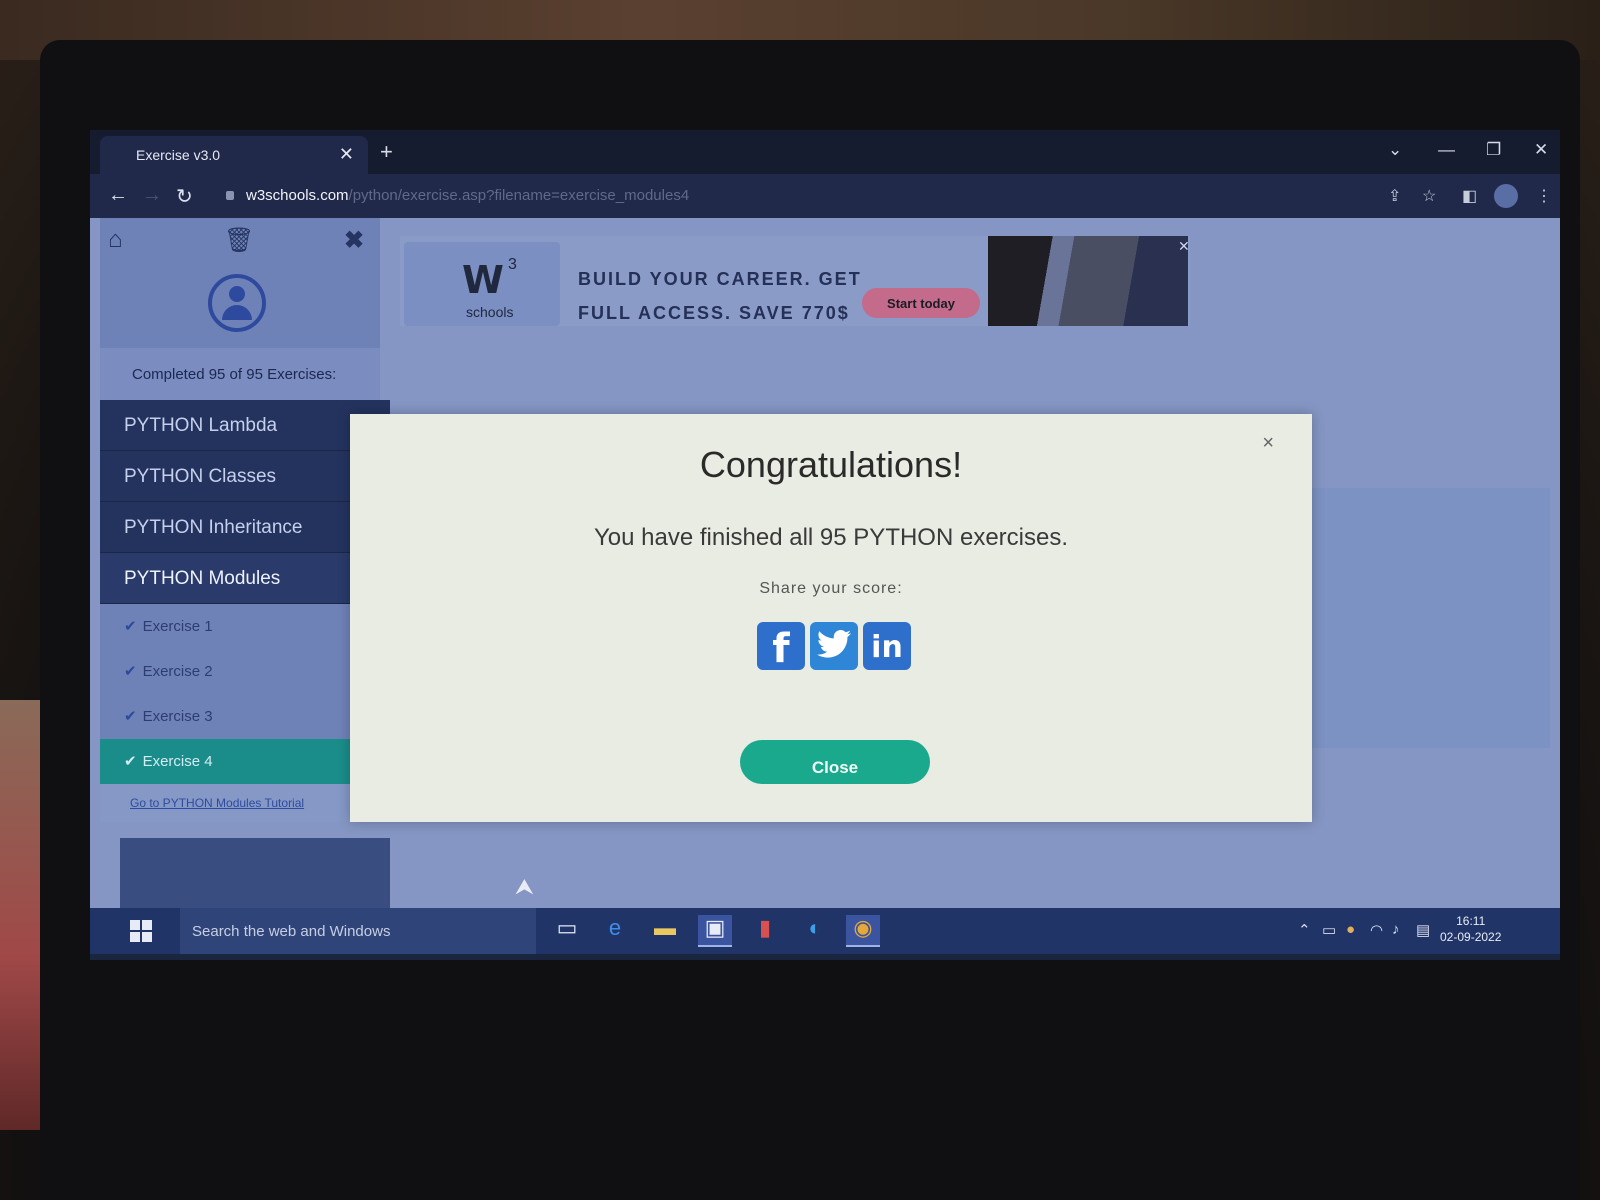 The image size is (1600, 1200). What do you see at coordinates (1506, 196) in the screenshot?
I see `profile-avatar-icon` at bounding box center [1506, 196].